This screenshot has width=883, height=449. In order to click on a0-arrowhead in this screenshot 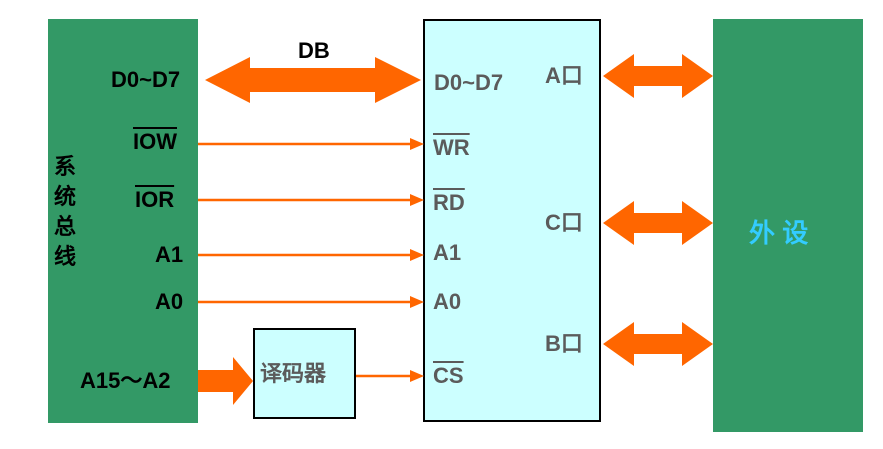, I will do `click(417, 302)`.